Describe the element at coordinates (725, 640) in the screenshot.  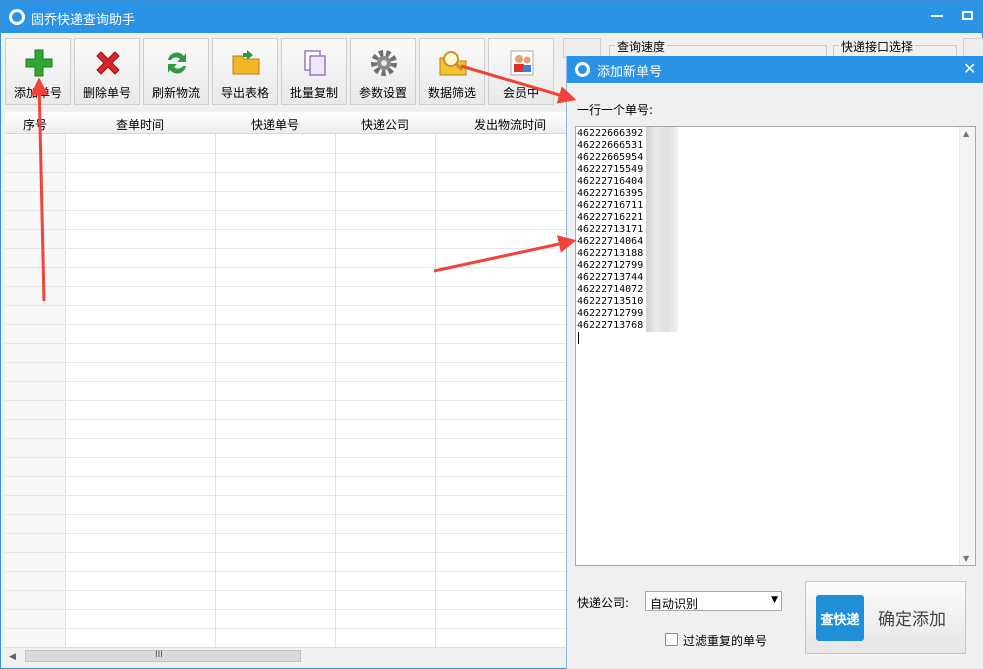
I see `filter-duplicates-label: 过滤重复的单号` at that location.